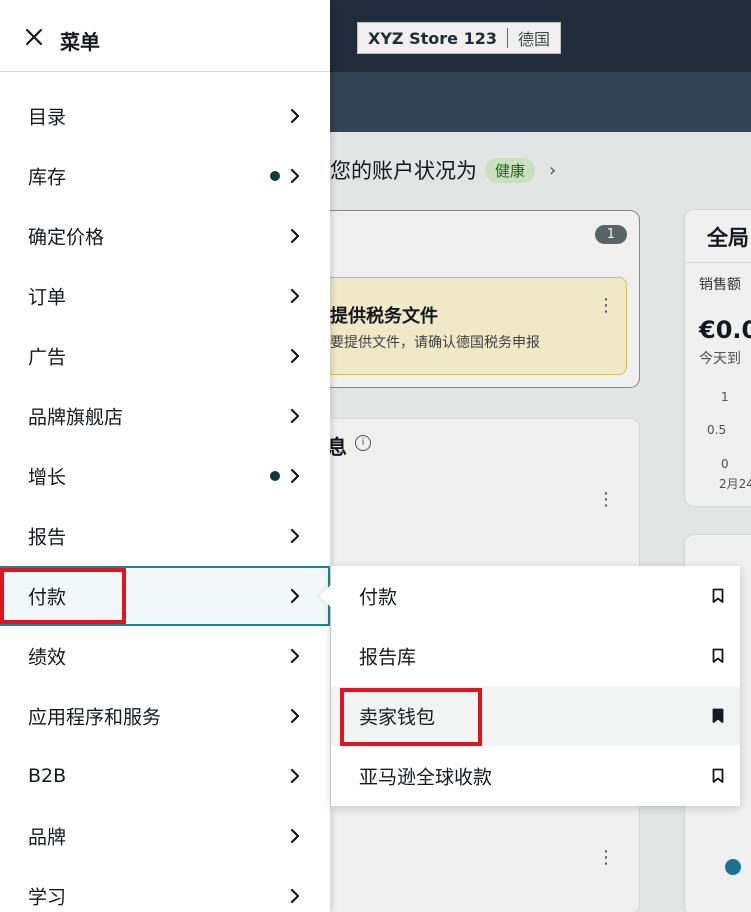 This screenshot has width=751, height=912. Describe the element at coordinates (388, 657) in the screenshot. I see `submenu-item-label: 报告库` at that location.